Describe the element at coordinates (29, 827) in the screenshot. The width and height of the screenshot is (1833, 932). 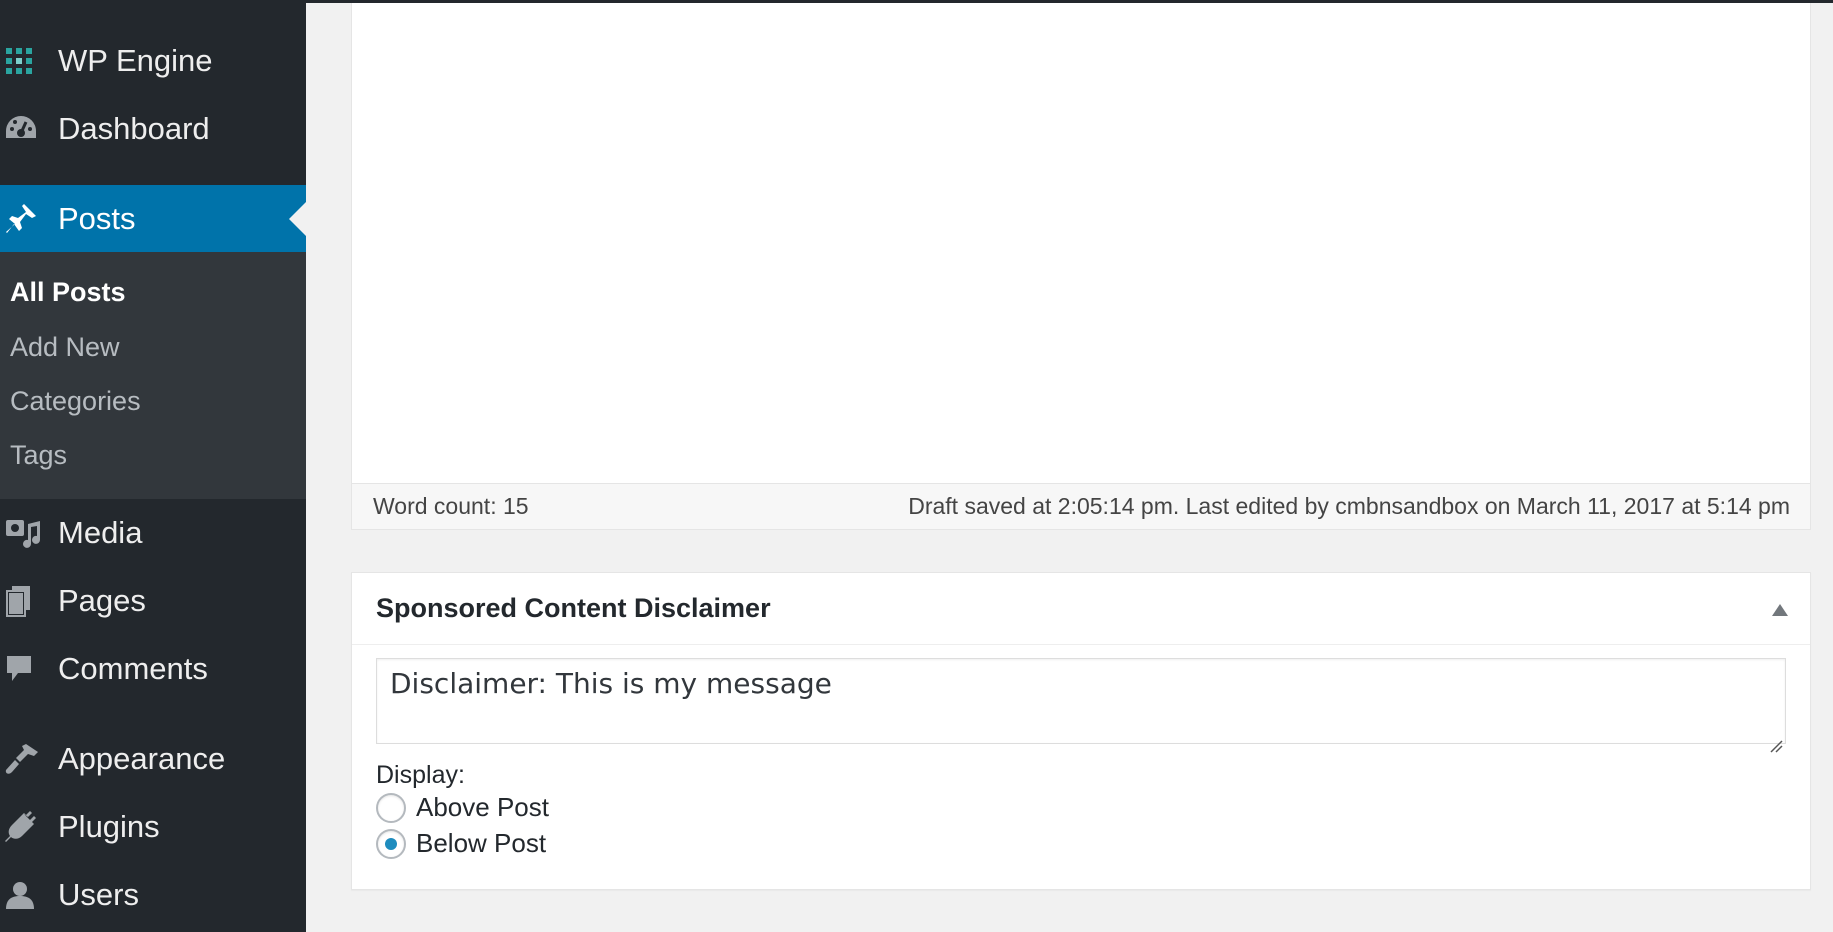
I see `plug-icon` at that location.